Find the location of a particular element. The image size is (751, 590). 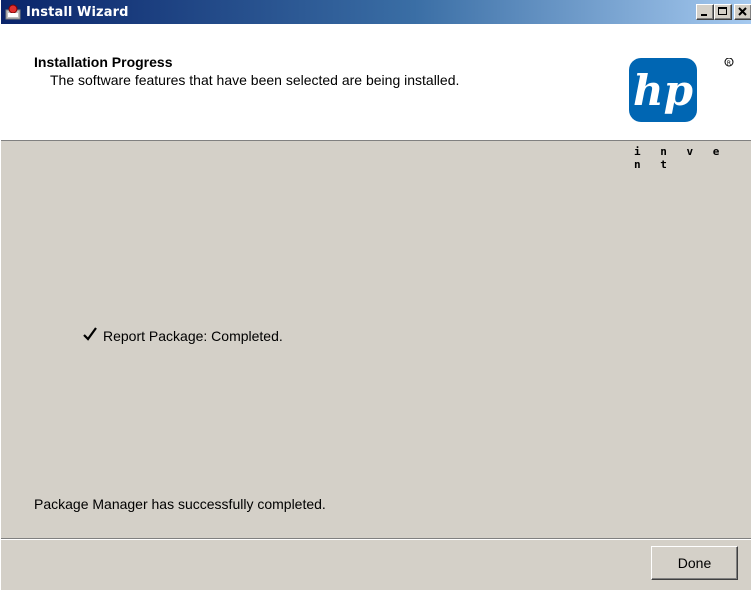

page-title: Installation Progress is located at coordinates (103, 62).